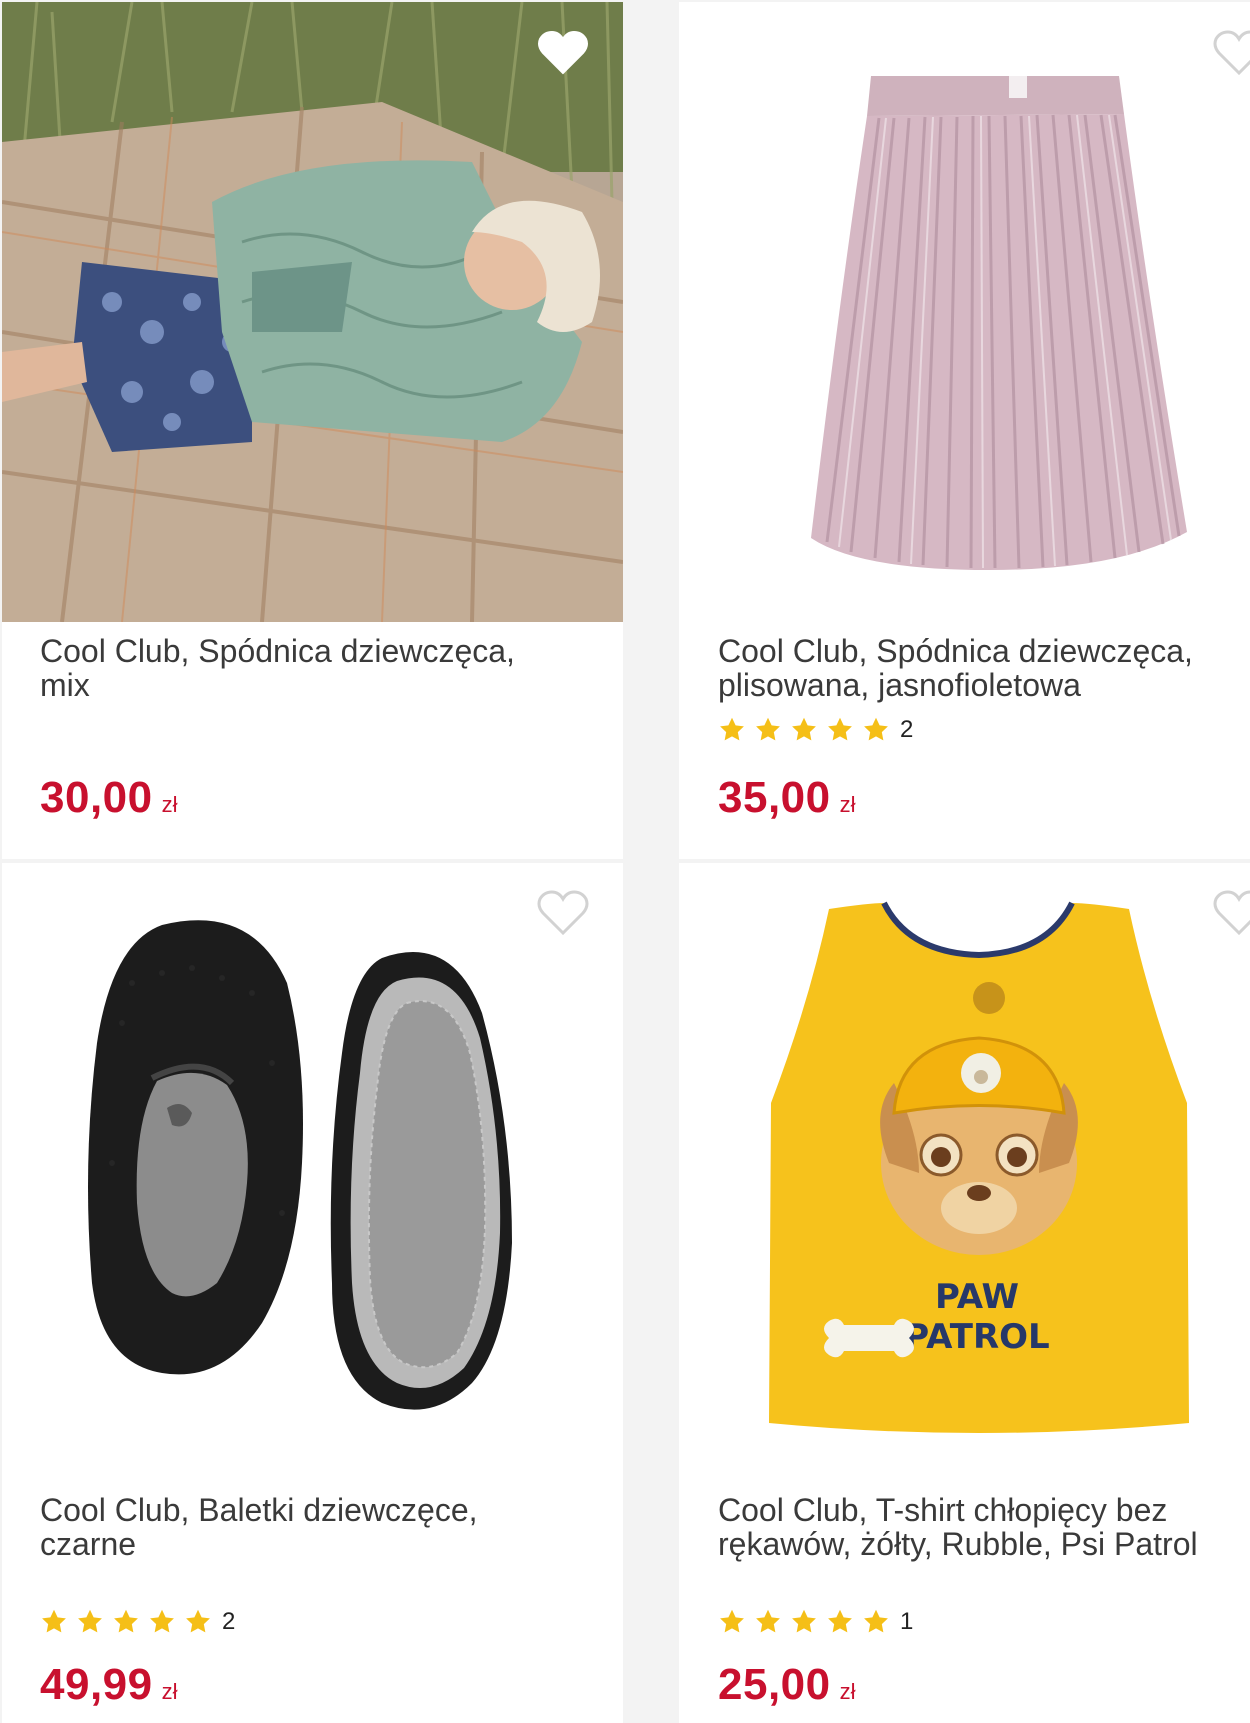  I want to click on price-value: 25,00, so click(774, 1684).